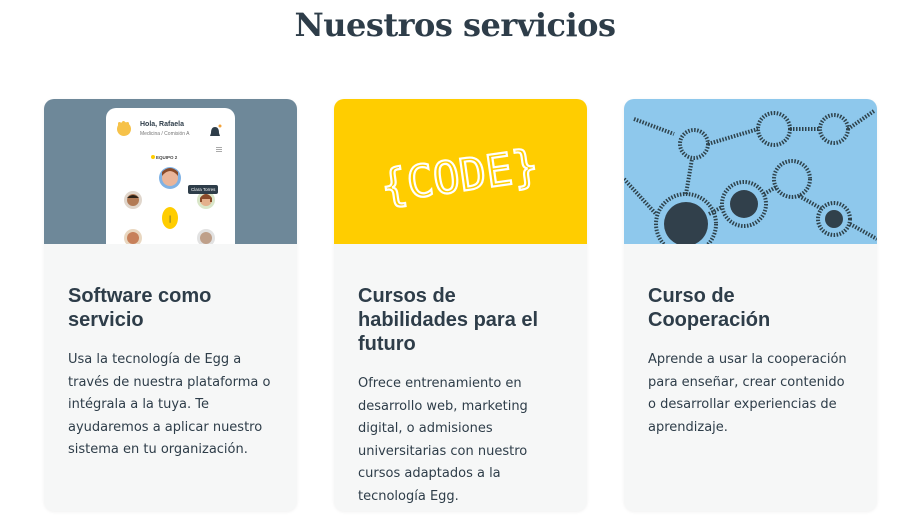 The image size is (910, 516). I want to click on code-image: {CODE}, so click(460, 171).